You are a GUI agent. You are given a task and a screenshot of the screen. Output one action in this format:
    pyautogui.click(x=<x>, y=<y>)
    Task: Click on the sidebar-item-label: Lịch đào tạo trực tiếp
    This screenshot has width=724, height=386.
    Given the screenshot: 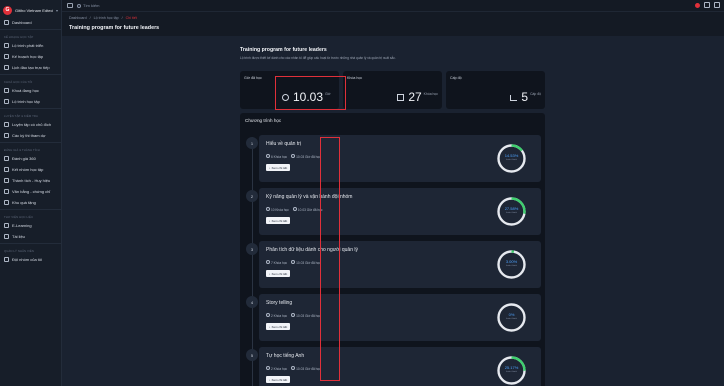 What is the action you would take?
    pyautogui.click(x=31, y=67)
    